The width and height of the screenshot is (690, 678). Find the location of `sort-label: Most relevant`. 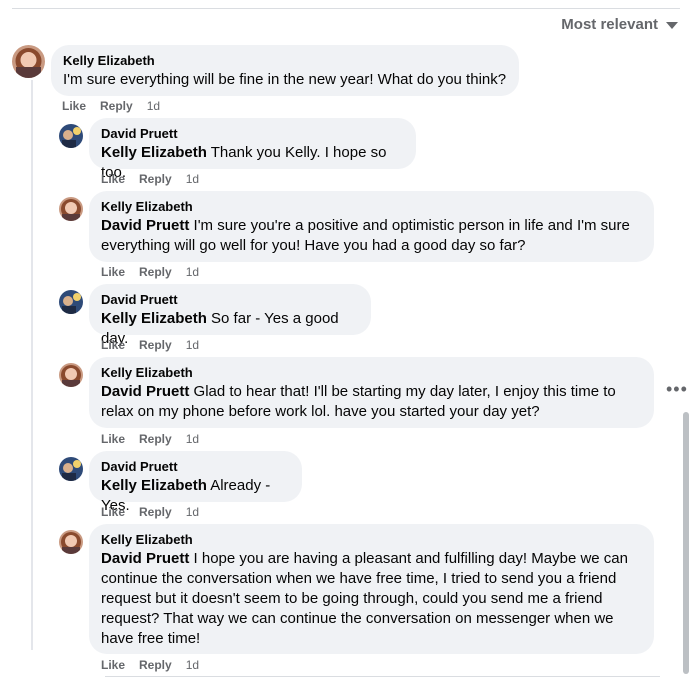

sort-label: Most relevant is located at coordinates (609, 24).